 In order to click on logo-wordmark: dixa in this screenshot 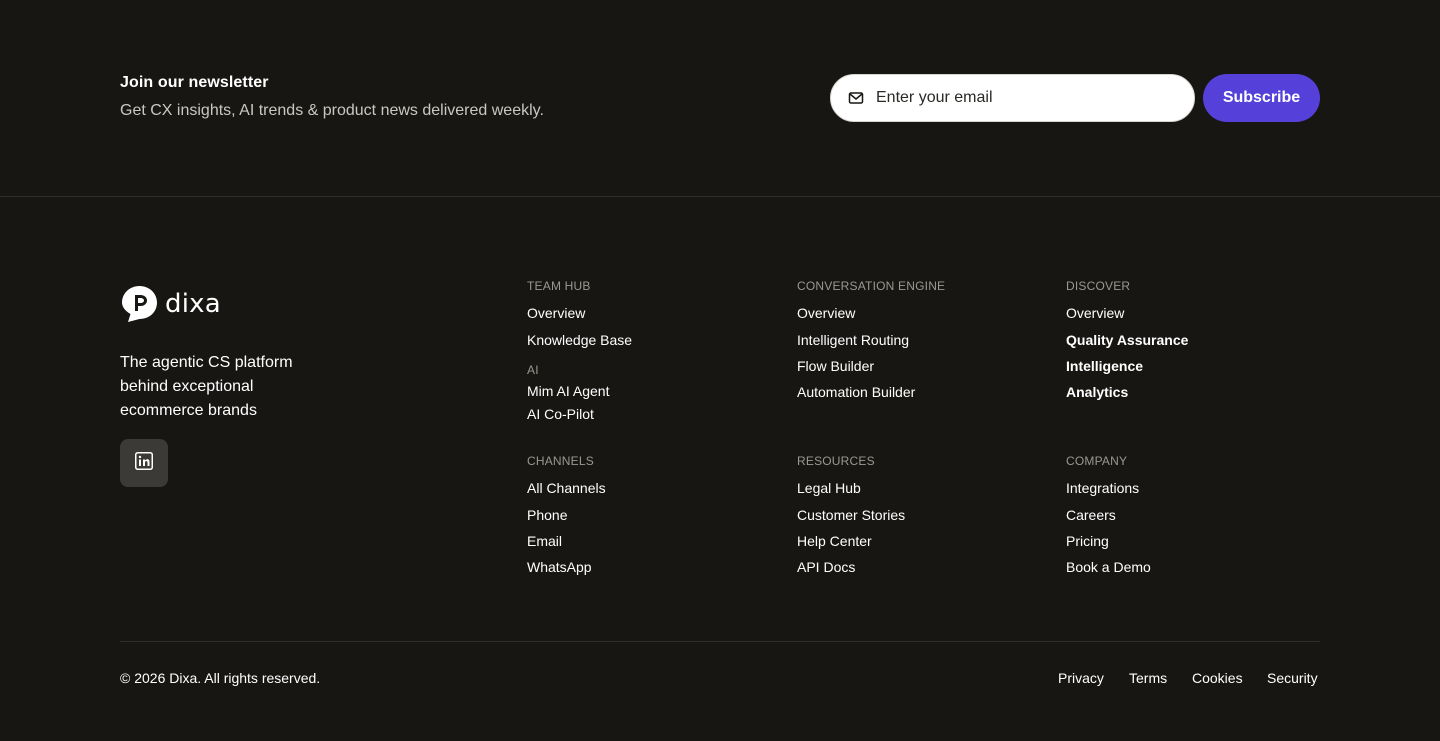, I will do `click(193, 303)`.